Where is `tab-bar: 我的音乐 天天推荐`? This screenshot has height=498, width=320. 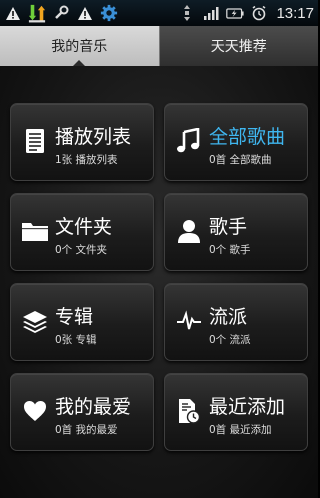 tab-bar: 我的音乐 天天推荐 is located at coordinates (159, 46).